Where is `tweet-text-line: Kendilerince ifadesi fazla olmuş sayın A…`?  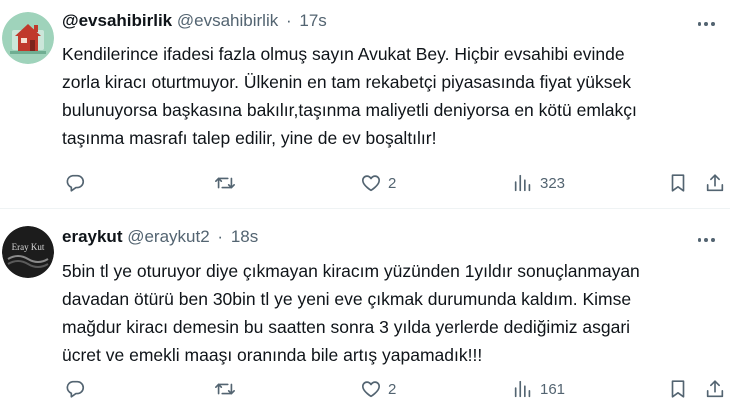 tweet-text-line: Kendilerince ifadesi fazla olmuş sayın A… is located at coordinates (343, 54).